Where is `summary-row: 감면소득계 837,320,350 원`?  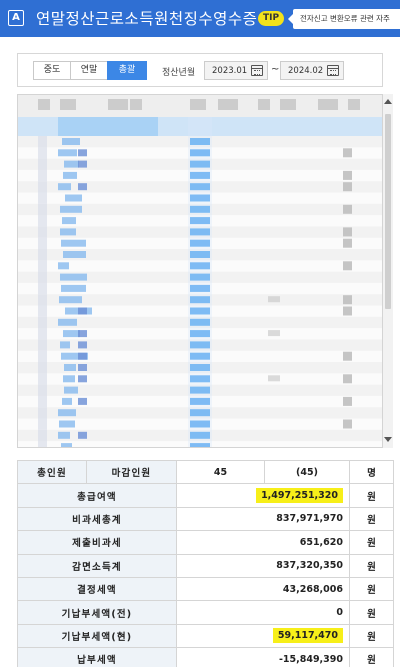 summary-row: 감면소득계 837,320,350 원 is located at coordinates (205, 565).